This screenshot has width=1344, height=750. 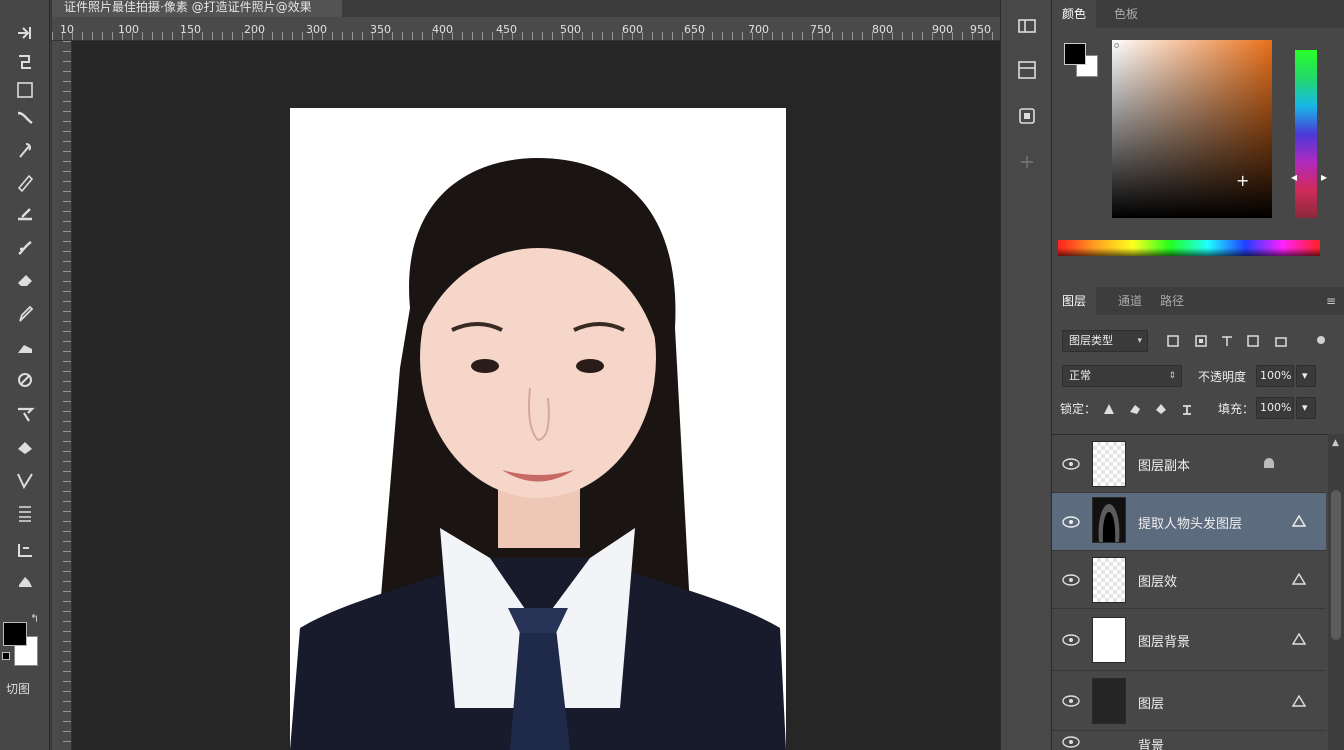 I want to click on scroll-thumb, so click(x=1336, y=565).